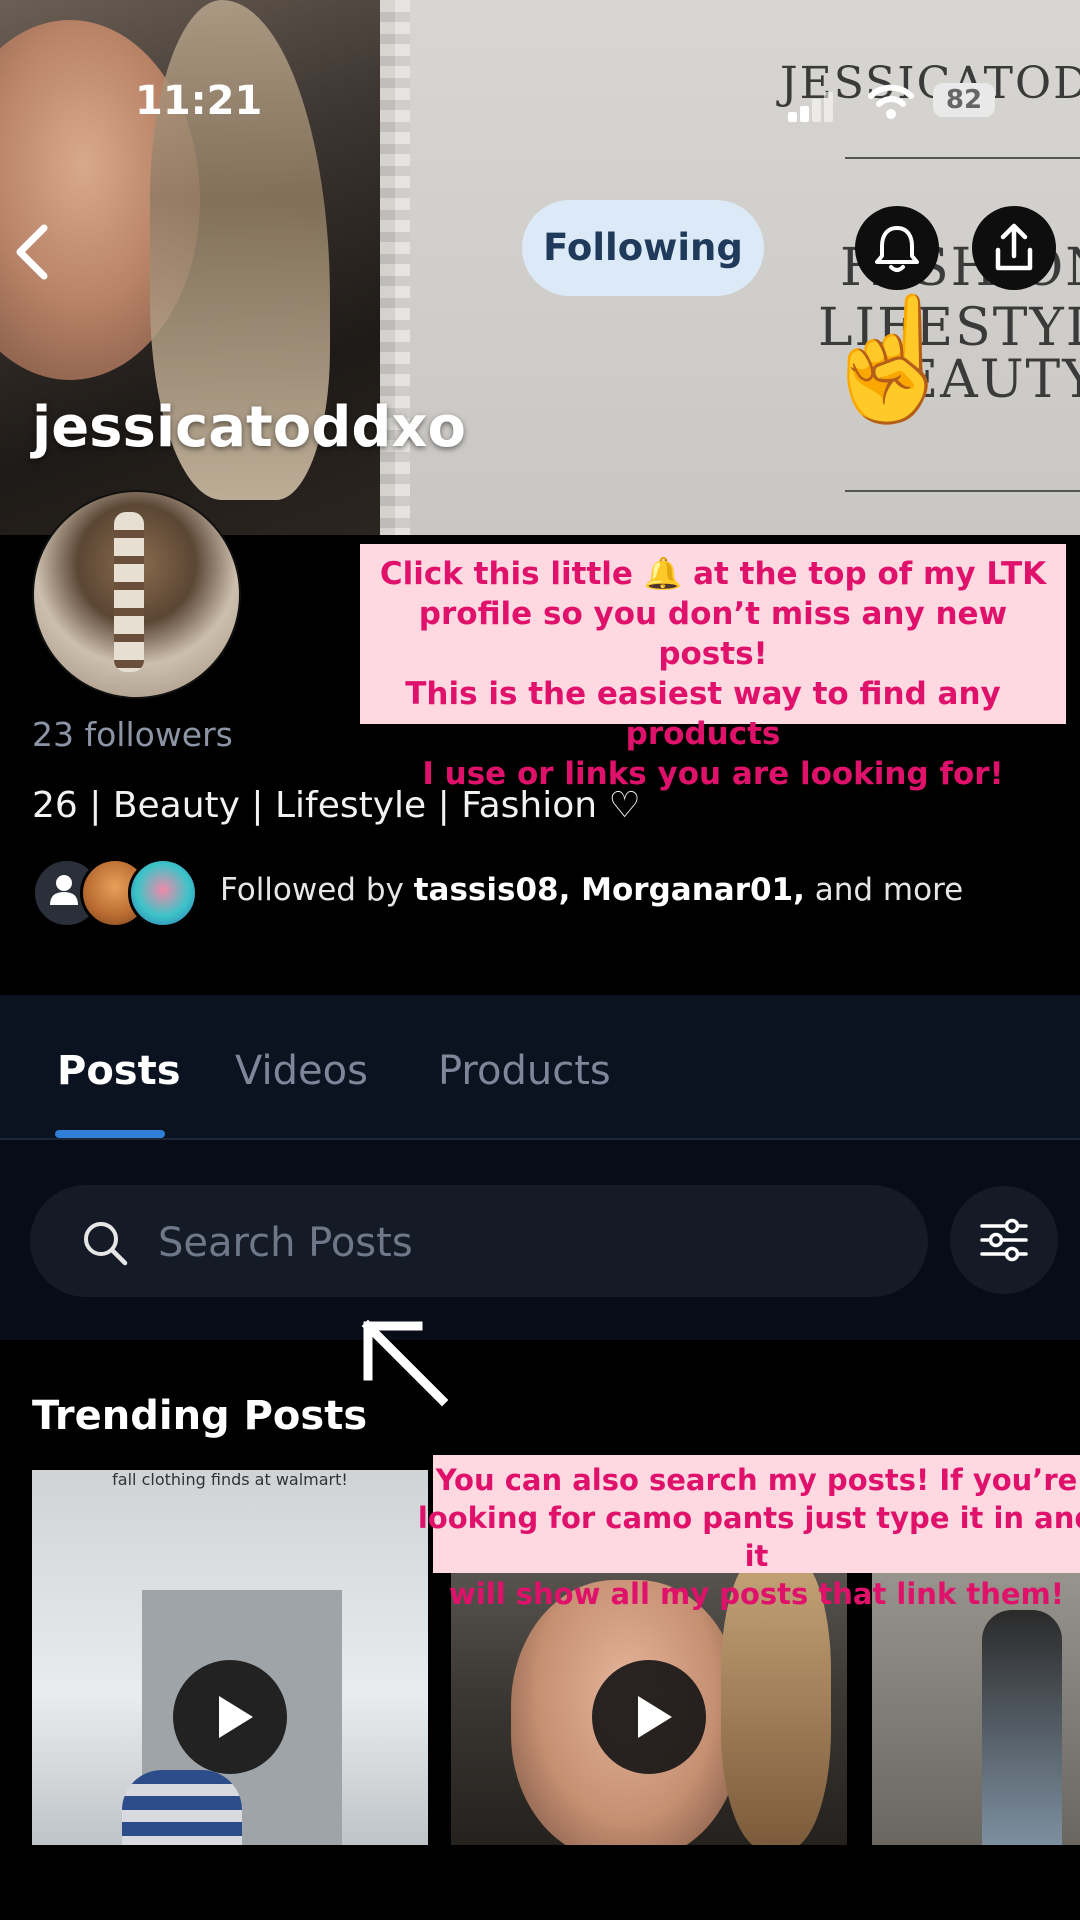  What do you see at coordinates (964, 100) in the screenshot?
I see `battery-indicator: 82` at bounding box center [964, 100].